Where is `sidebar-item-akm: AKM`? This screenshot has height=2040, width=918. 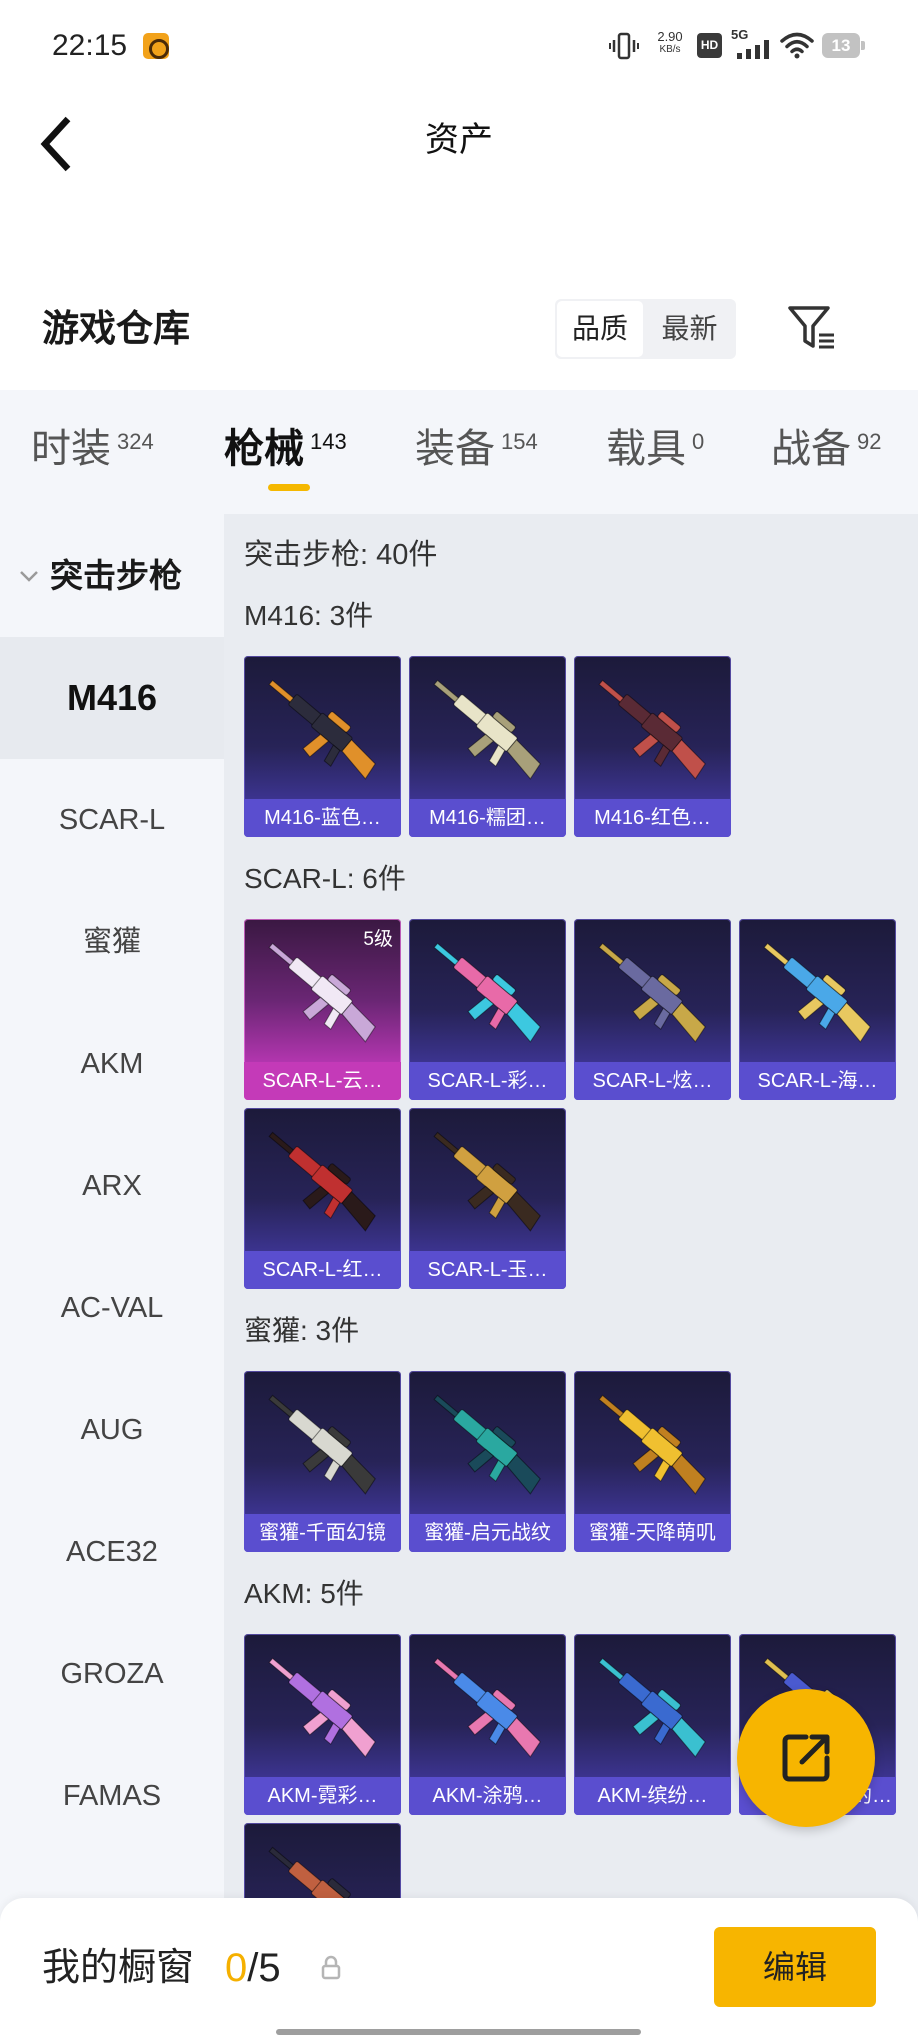
sidebar-item-akm: AKM is located at coordinates (112, 1064).